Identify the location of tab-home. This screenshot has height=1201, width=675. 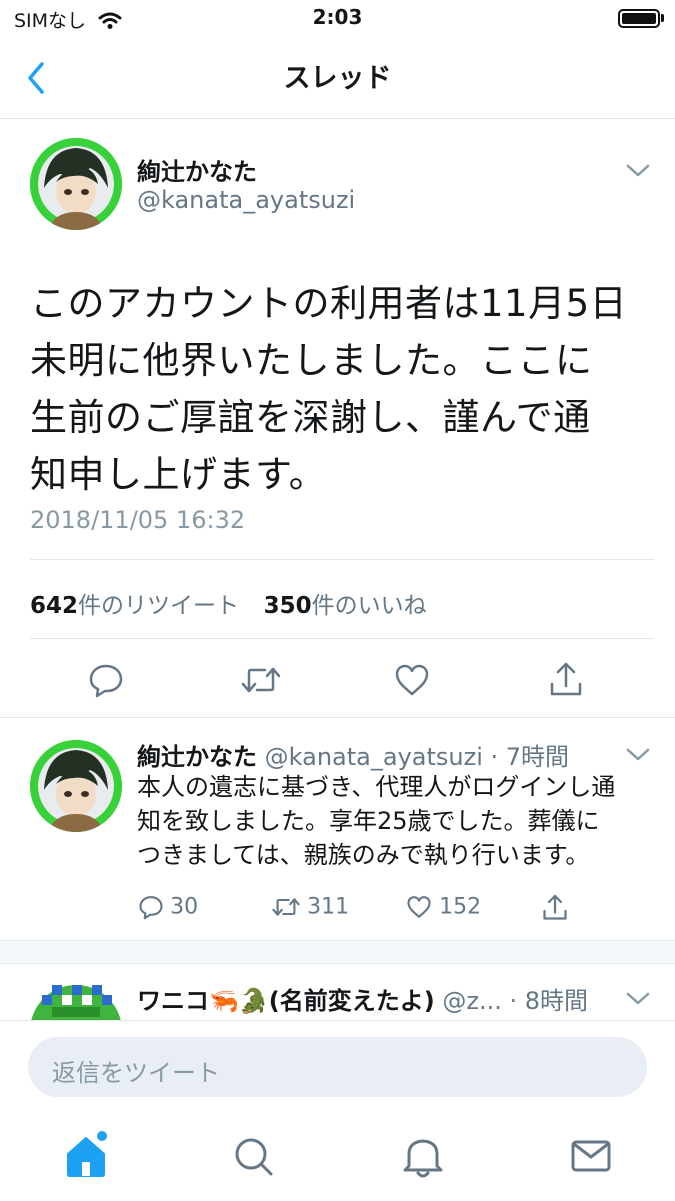
(88, 1156).